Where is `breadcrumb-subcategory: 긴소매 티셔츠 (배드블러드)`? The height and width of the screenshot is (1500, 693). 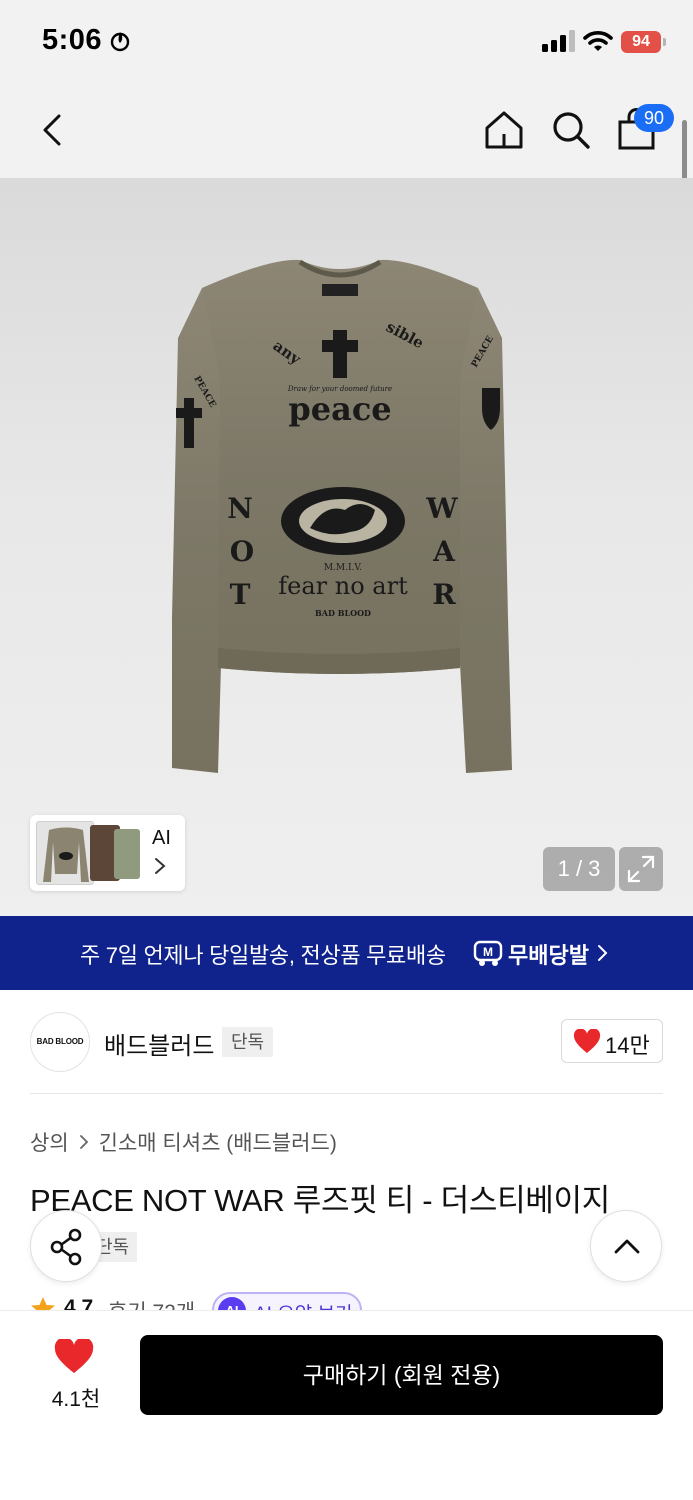 breadcrumb-subcategory: 긴소매 티셔츠 (배드블러드) is located at coordinates (218, 1142).